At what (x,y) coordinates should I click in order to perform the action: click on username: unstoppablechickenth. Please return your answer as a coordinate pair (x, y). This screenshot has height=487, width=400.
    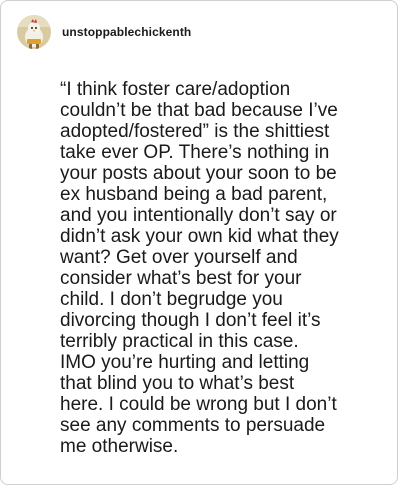
    Looking at the image, I should click on (126, 32).